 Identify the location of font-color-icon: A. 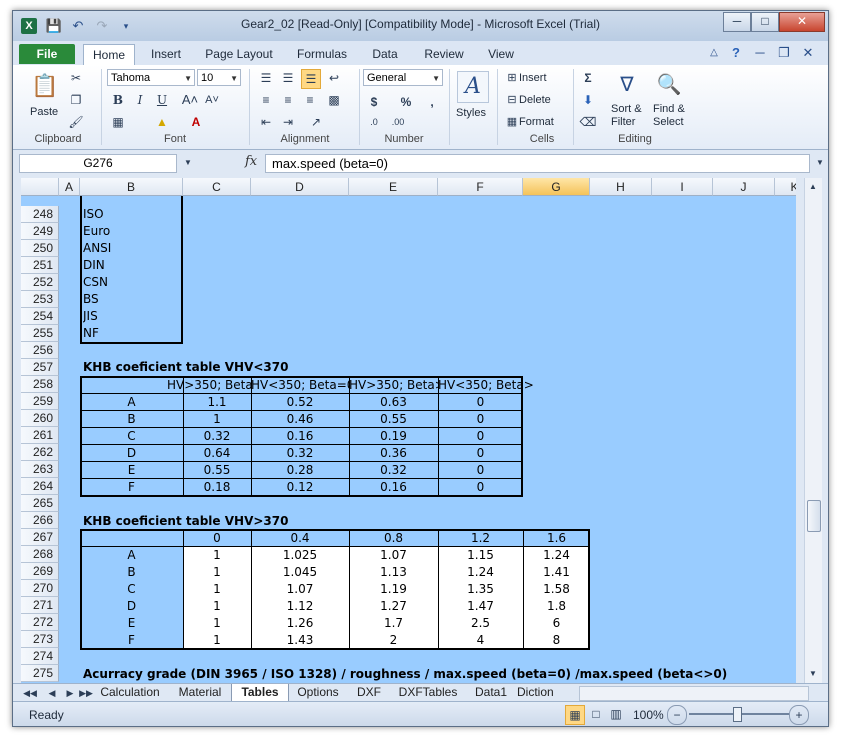
(196, 122).